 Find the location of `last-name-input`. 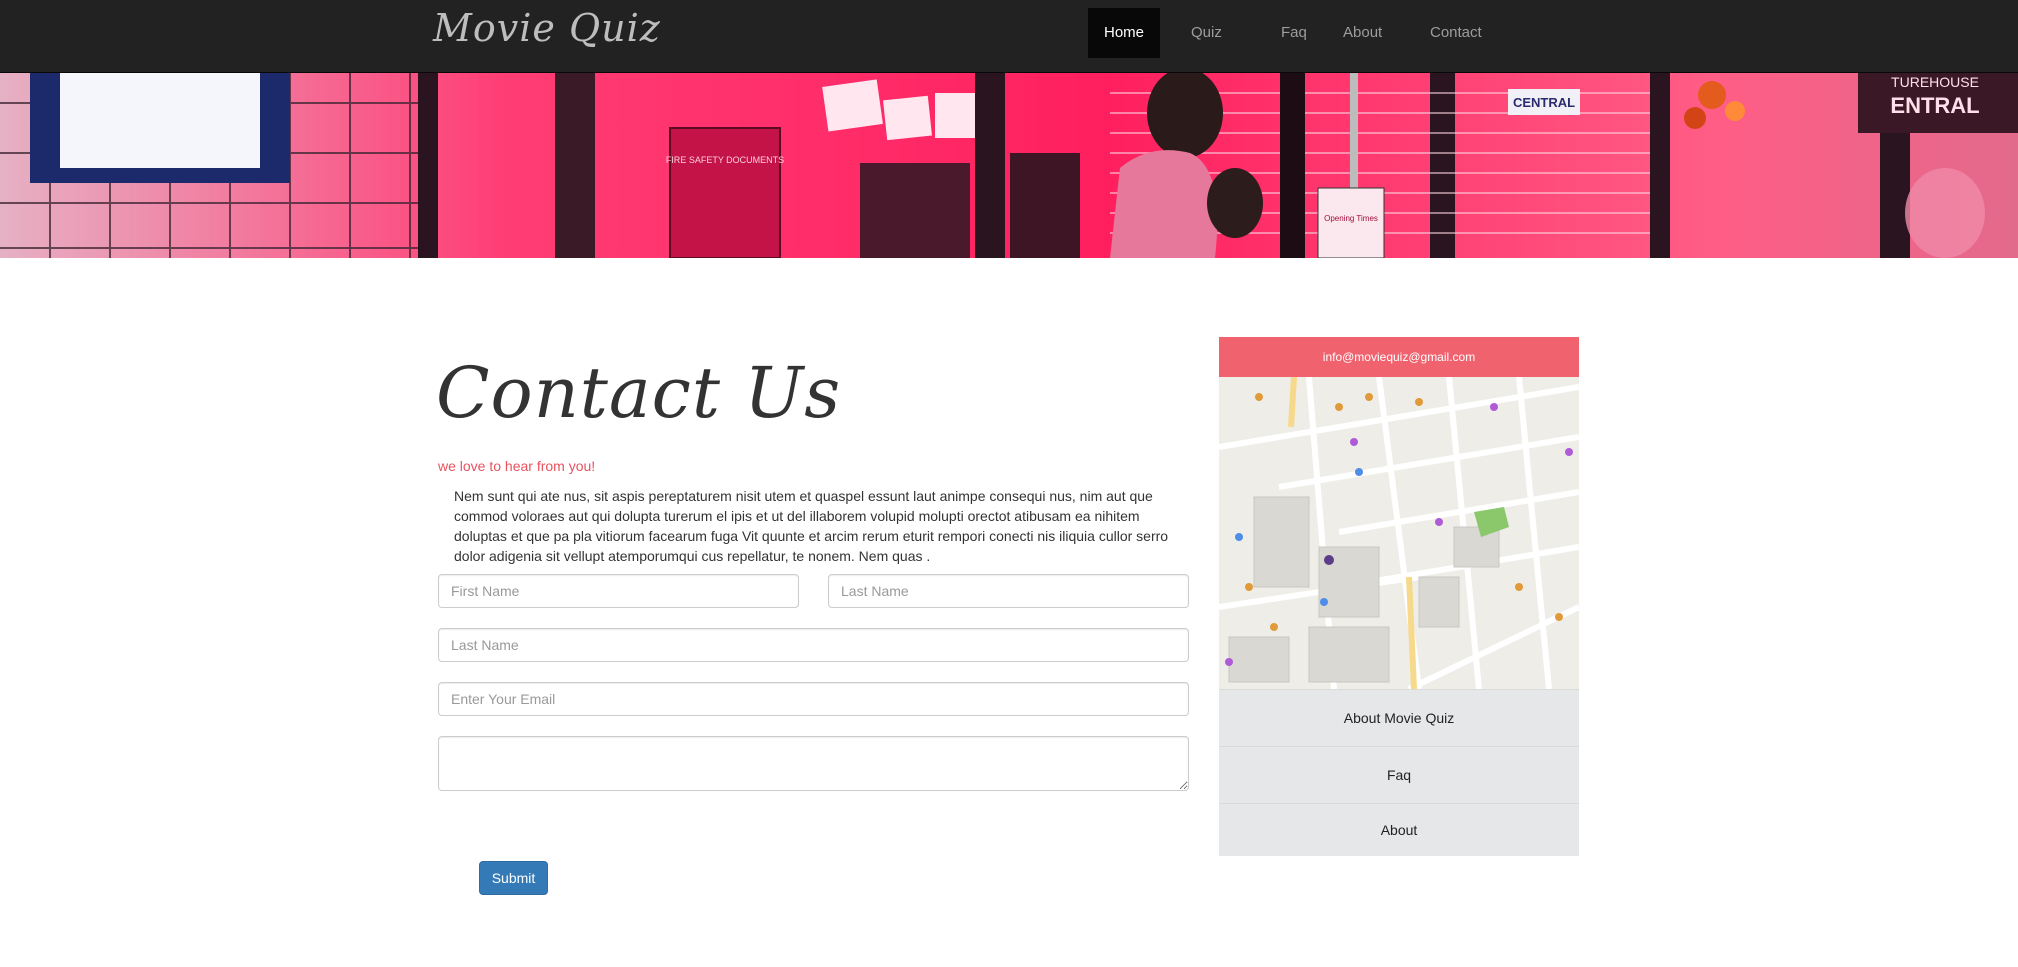

last-name-input is located at coordinates (1008, 591).